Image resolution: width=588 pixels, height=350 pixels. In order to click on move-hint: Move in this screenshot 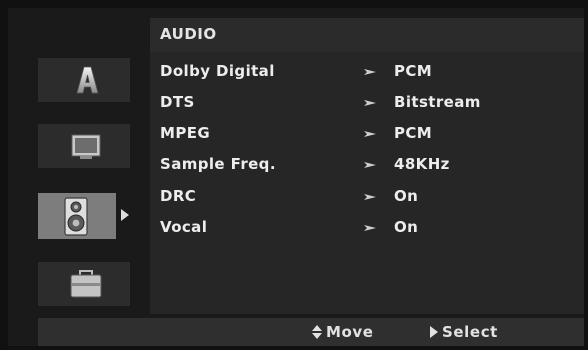, I will do `click(343, 332)`.